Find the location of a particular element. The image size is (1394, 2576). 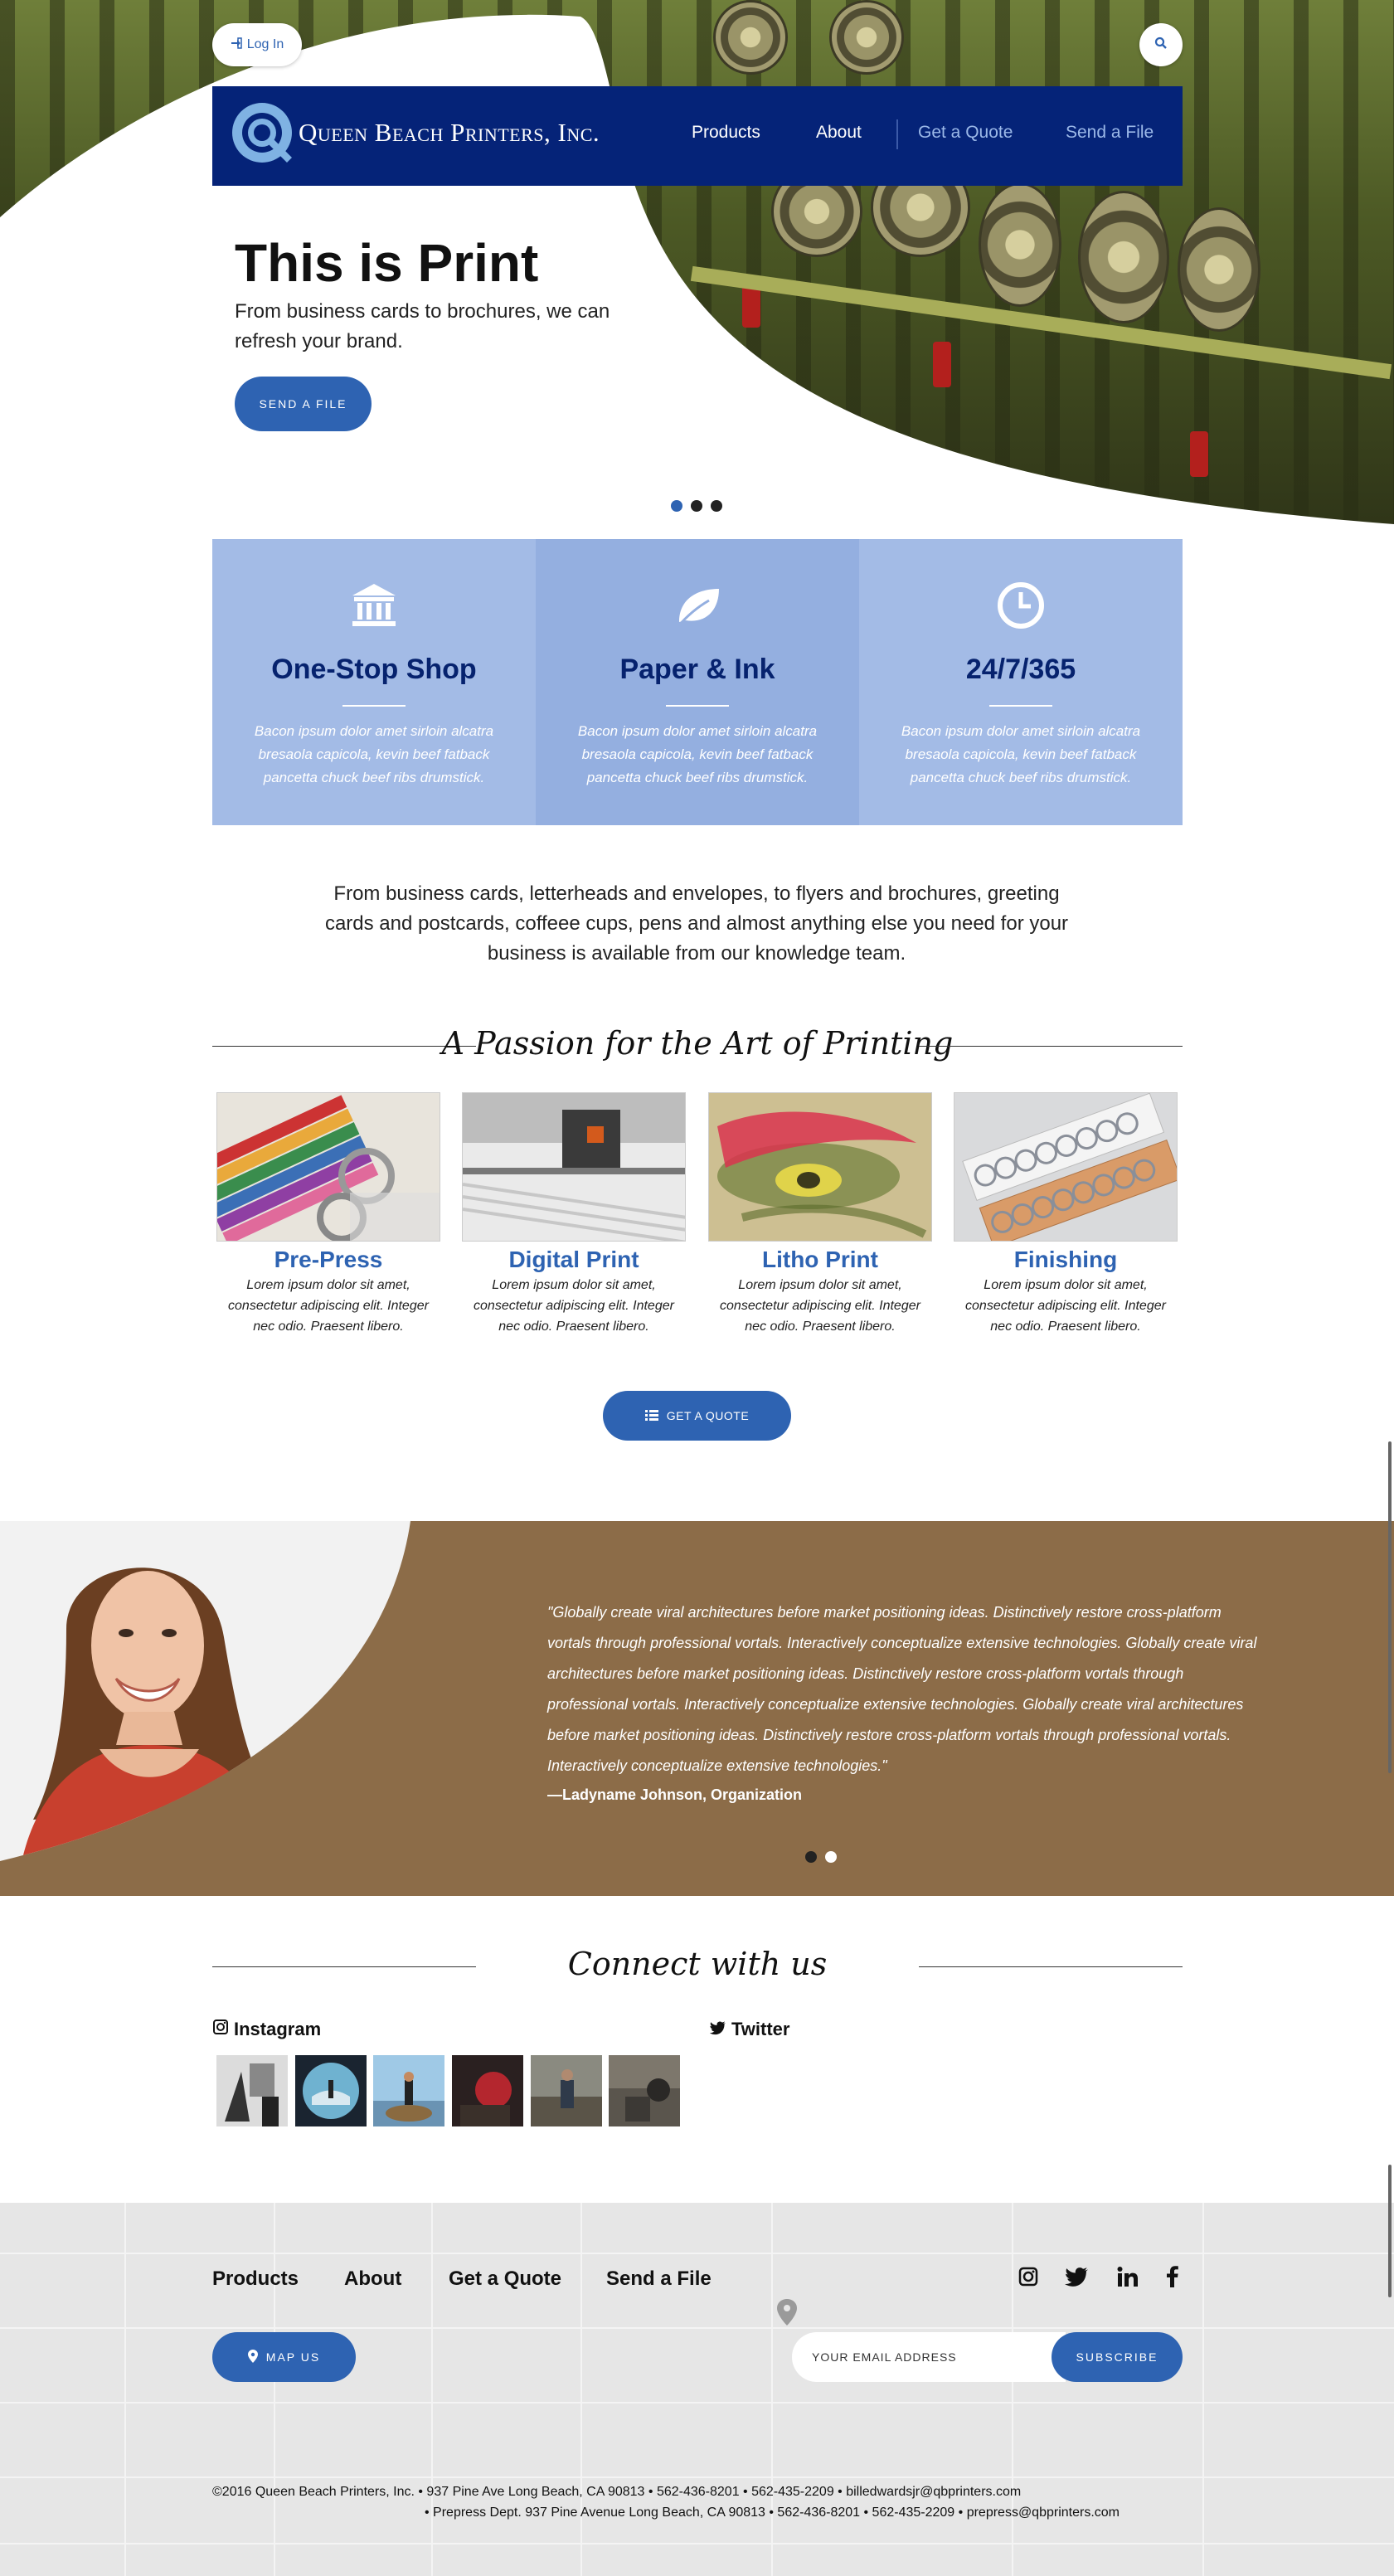

brand-logo-icon is located at coordinates (262, 133).